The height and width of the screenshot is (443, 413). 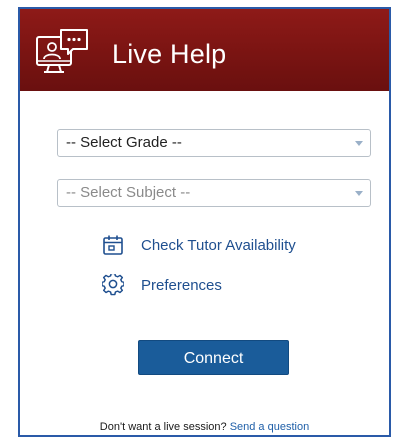 What do you see at coordinates (62, 51) in the screenshot?
I see `live-help-chat-icon` at bounding box center [62, 51].